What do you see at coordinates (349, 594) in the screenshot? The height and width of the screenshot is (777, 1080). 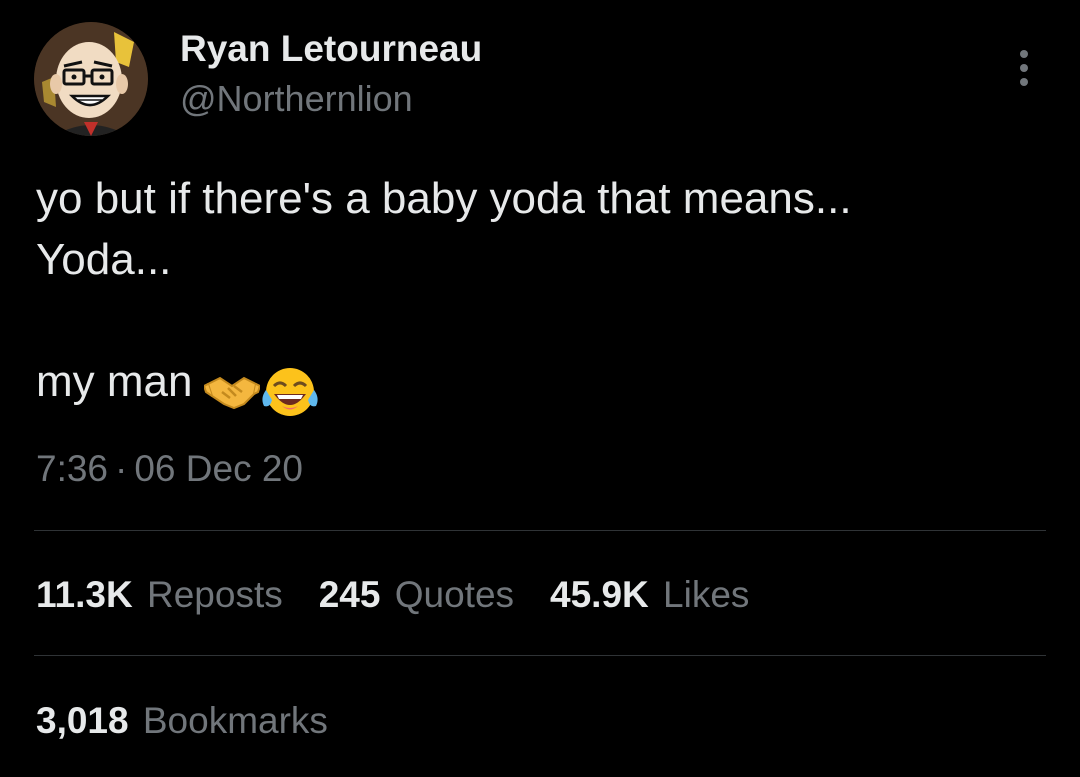 I see `quotes-count: 245` at bounding box center [349, 594].